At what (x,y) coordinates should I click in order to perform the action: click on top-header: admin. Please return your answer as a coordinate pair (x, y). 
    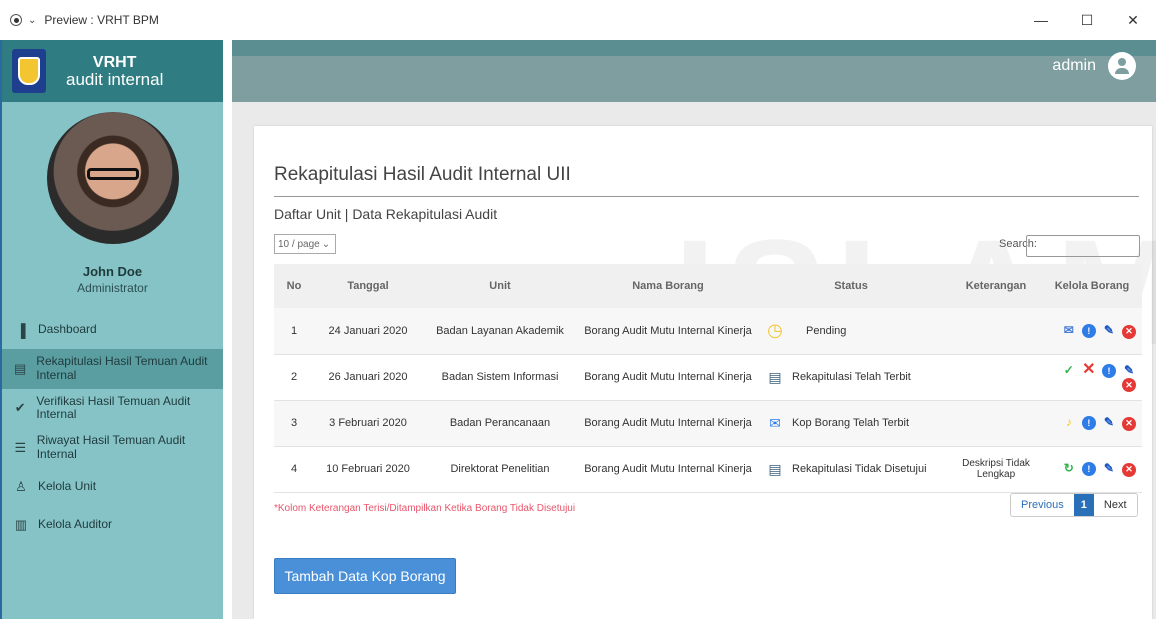
    Looking at the image, I should click on (694, 71).